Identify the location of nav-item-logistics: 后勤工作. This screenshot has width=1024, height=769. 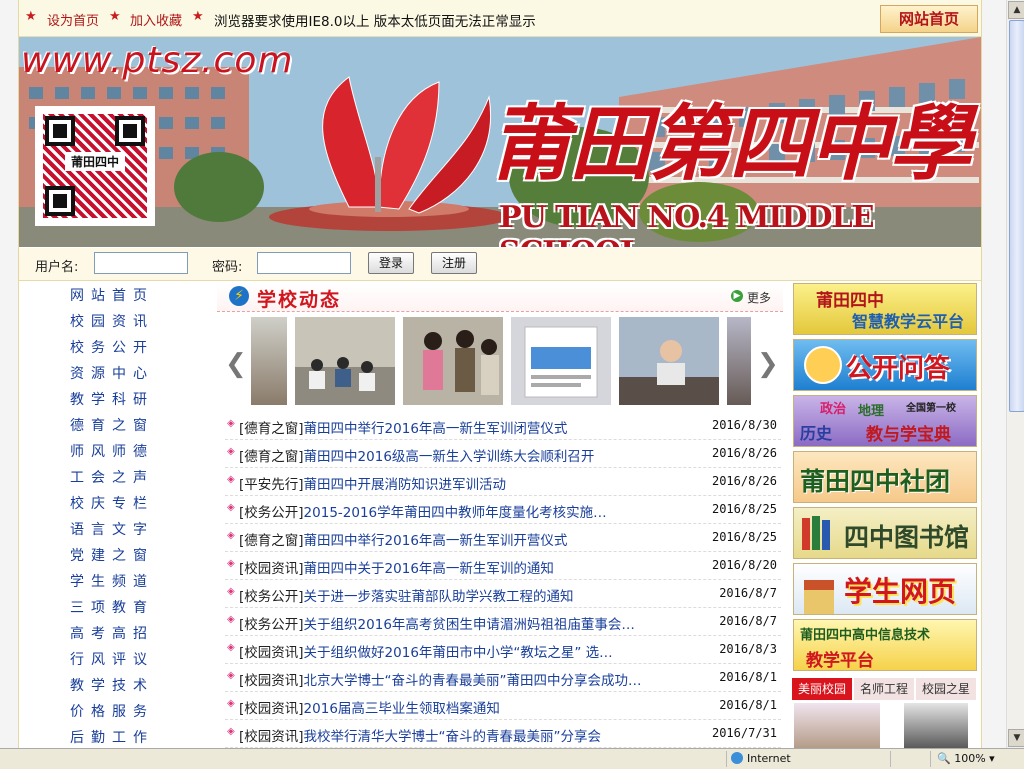
(112, 737).